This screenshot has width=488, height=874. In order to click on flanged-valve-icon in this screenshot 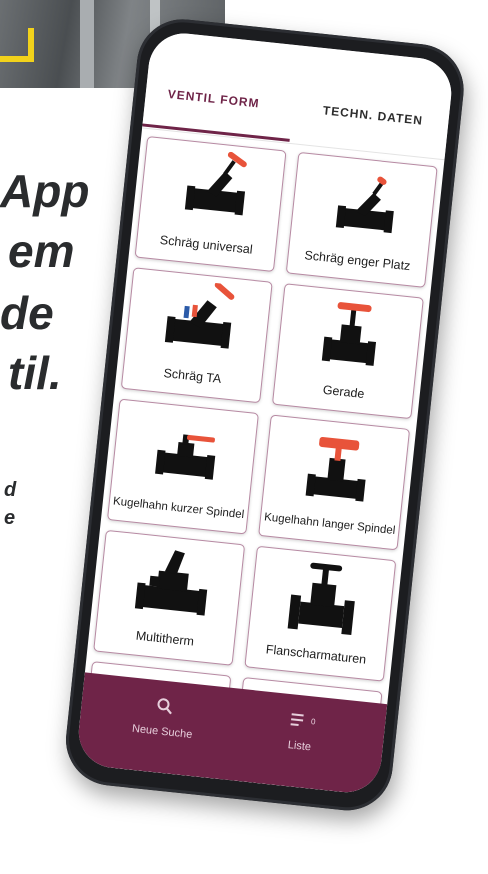, I will do `click(321, 599)`.